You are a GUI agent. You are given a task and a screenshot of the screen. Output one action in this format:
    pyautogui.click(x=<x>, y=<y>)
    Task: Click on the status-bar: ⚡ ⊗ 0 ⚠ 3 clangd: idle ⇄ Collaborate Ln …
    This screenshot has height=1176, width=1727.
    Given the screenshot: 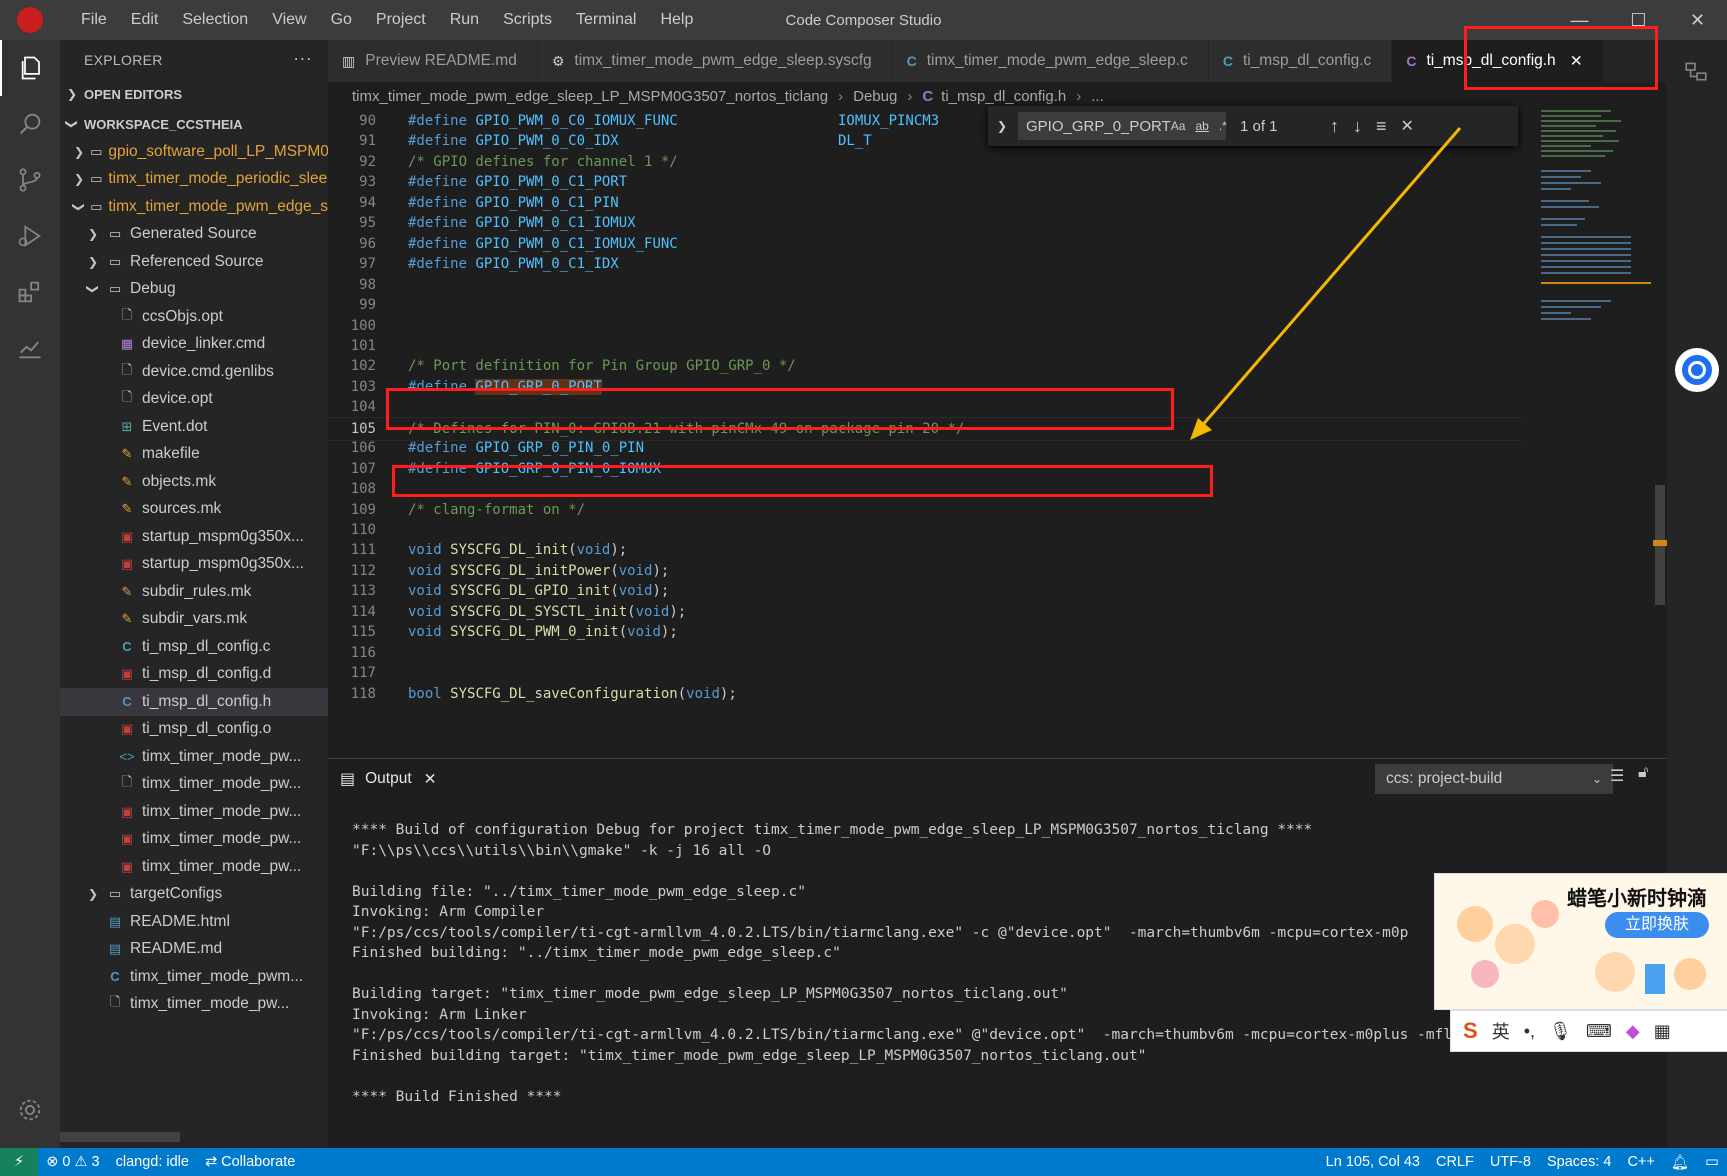 What is the action you would take?
    pyautogui.click(x=863, y=1162)
    